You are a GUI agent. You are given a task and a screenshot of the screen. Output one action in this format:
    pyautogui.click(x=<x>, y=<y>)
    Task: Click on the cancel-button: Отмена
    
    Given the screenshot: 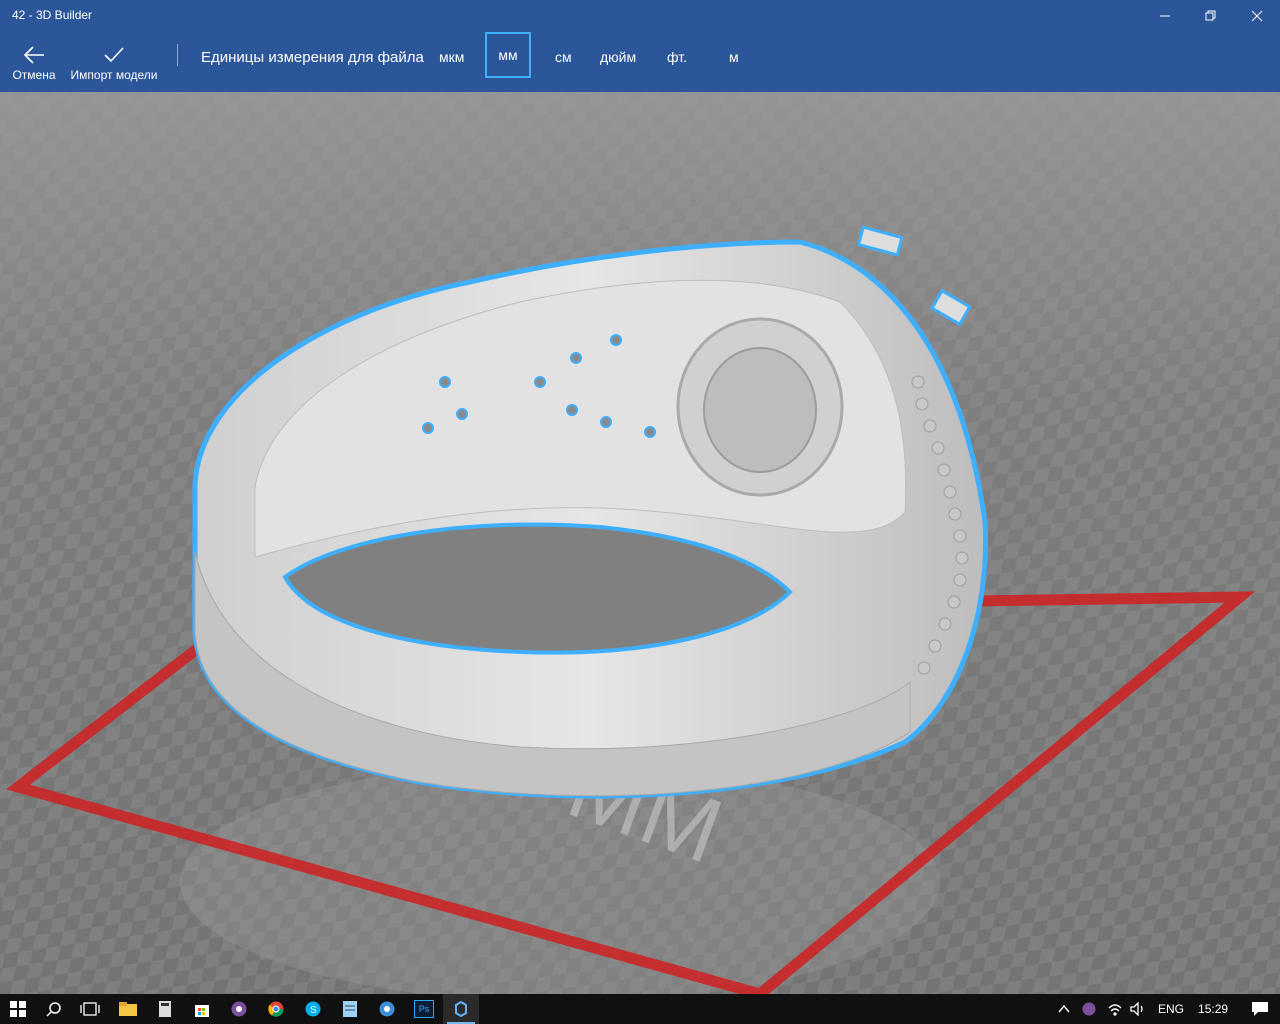 What is the action you would take?
    pyautogui.click(x=34, y=62)
    